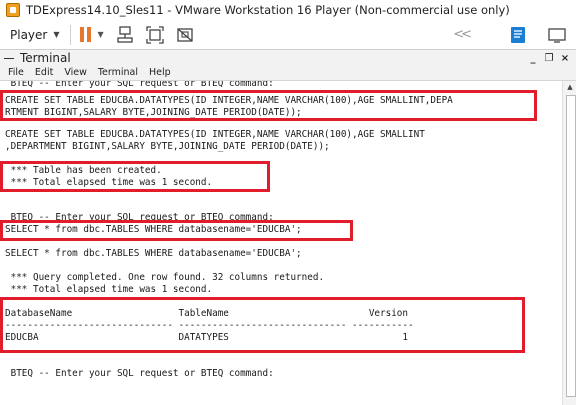 The image size is (576, 405). I want to click on terminal-titlebar: Terminal _ ❐ ×, so click(288, 57).